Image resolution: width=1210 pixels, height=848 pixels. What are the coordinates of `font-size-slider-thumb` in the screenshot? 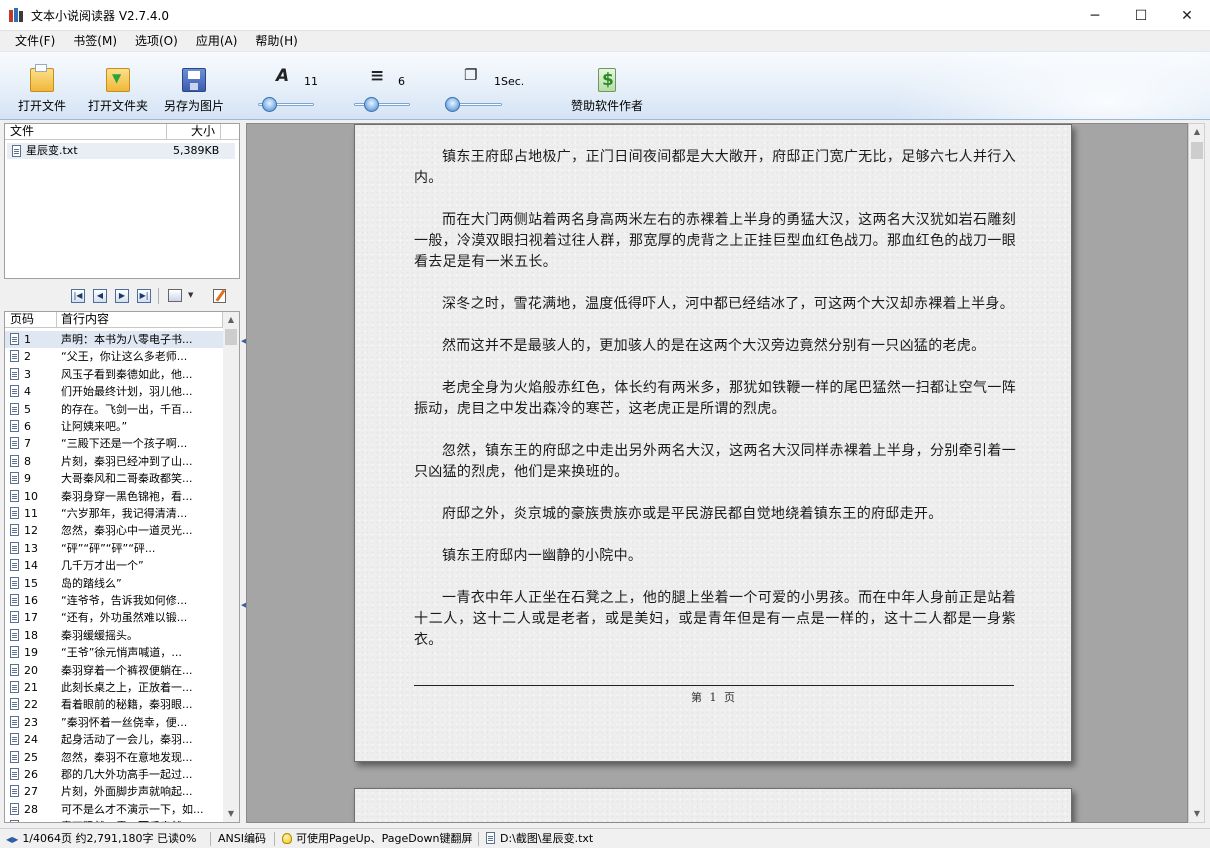 It's located at (270, 104).